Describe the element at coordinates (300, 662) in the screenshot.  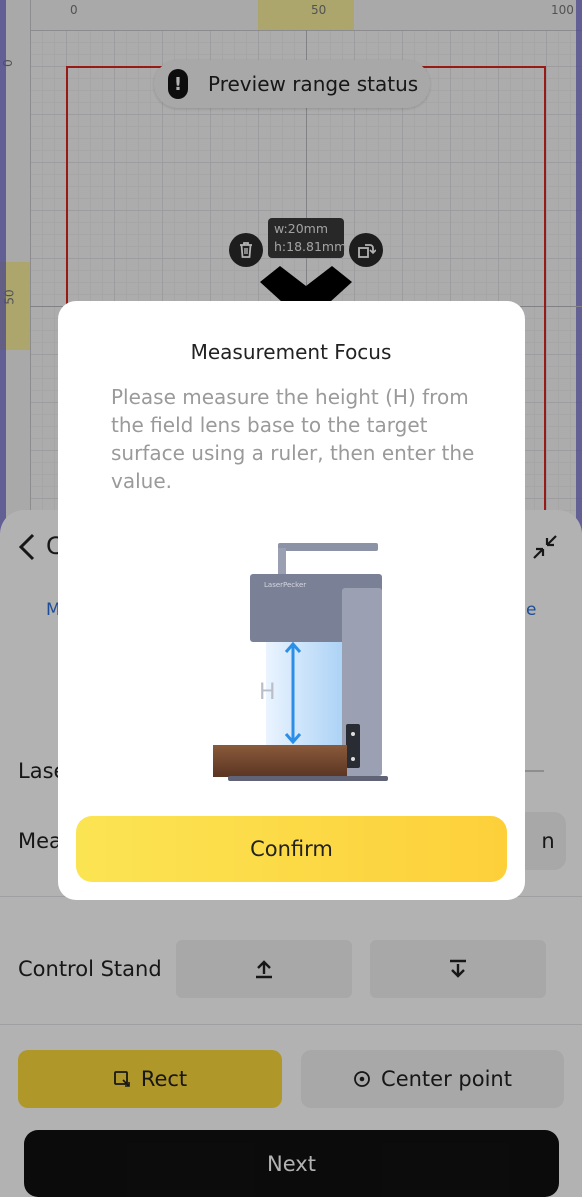
I see `device-height-illustration` at that location.